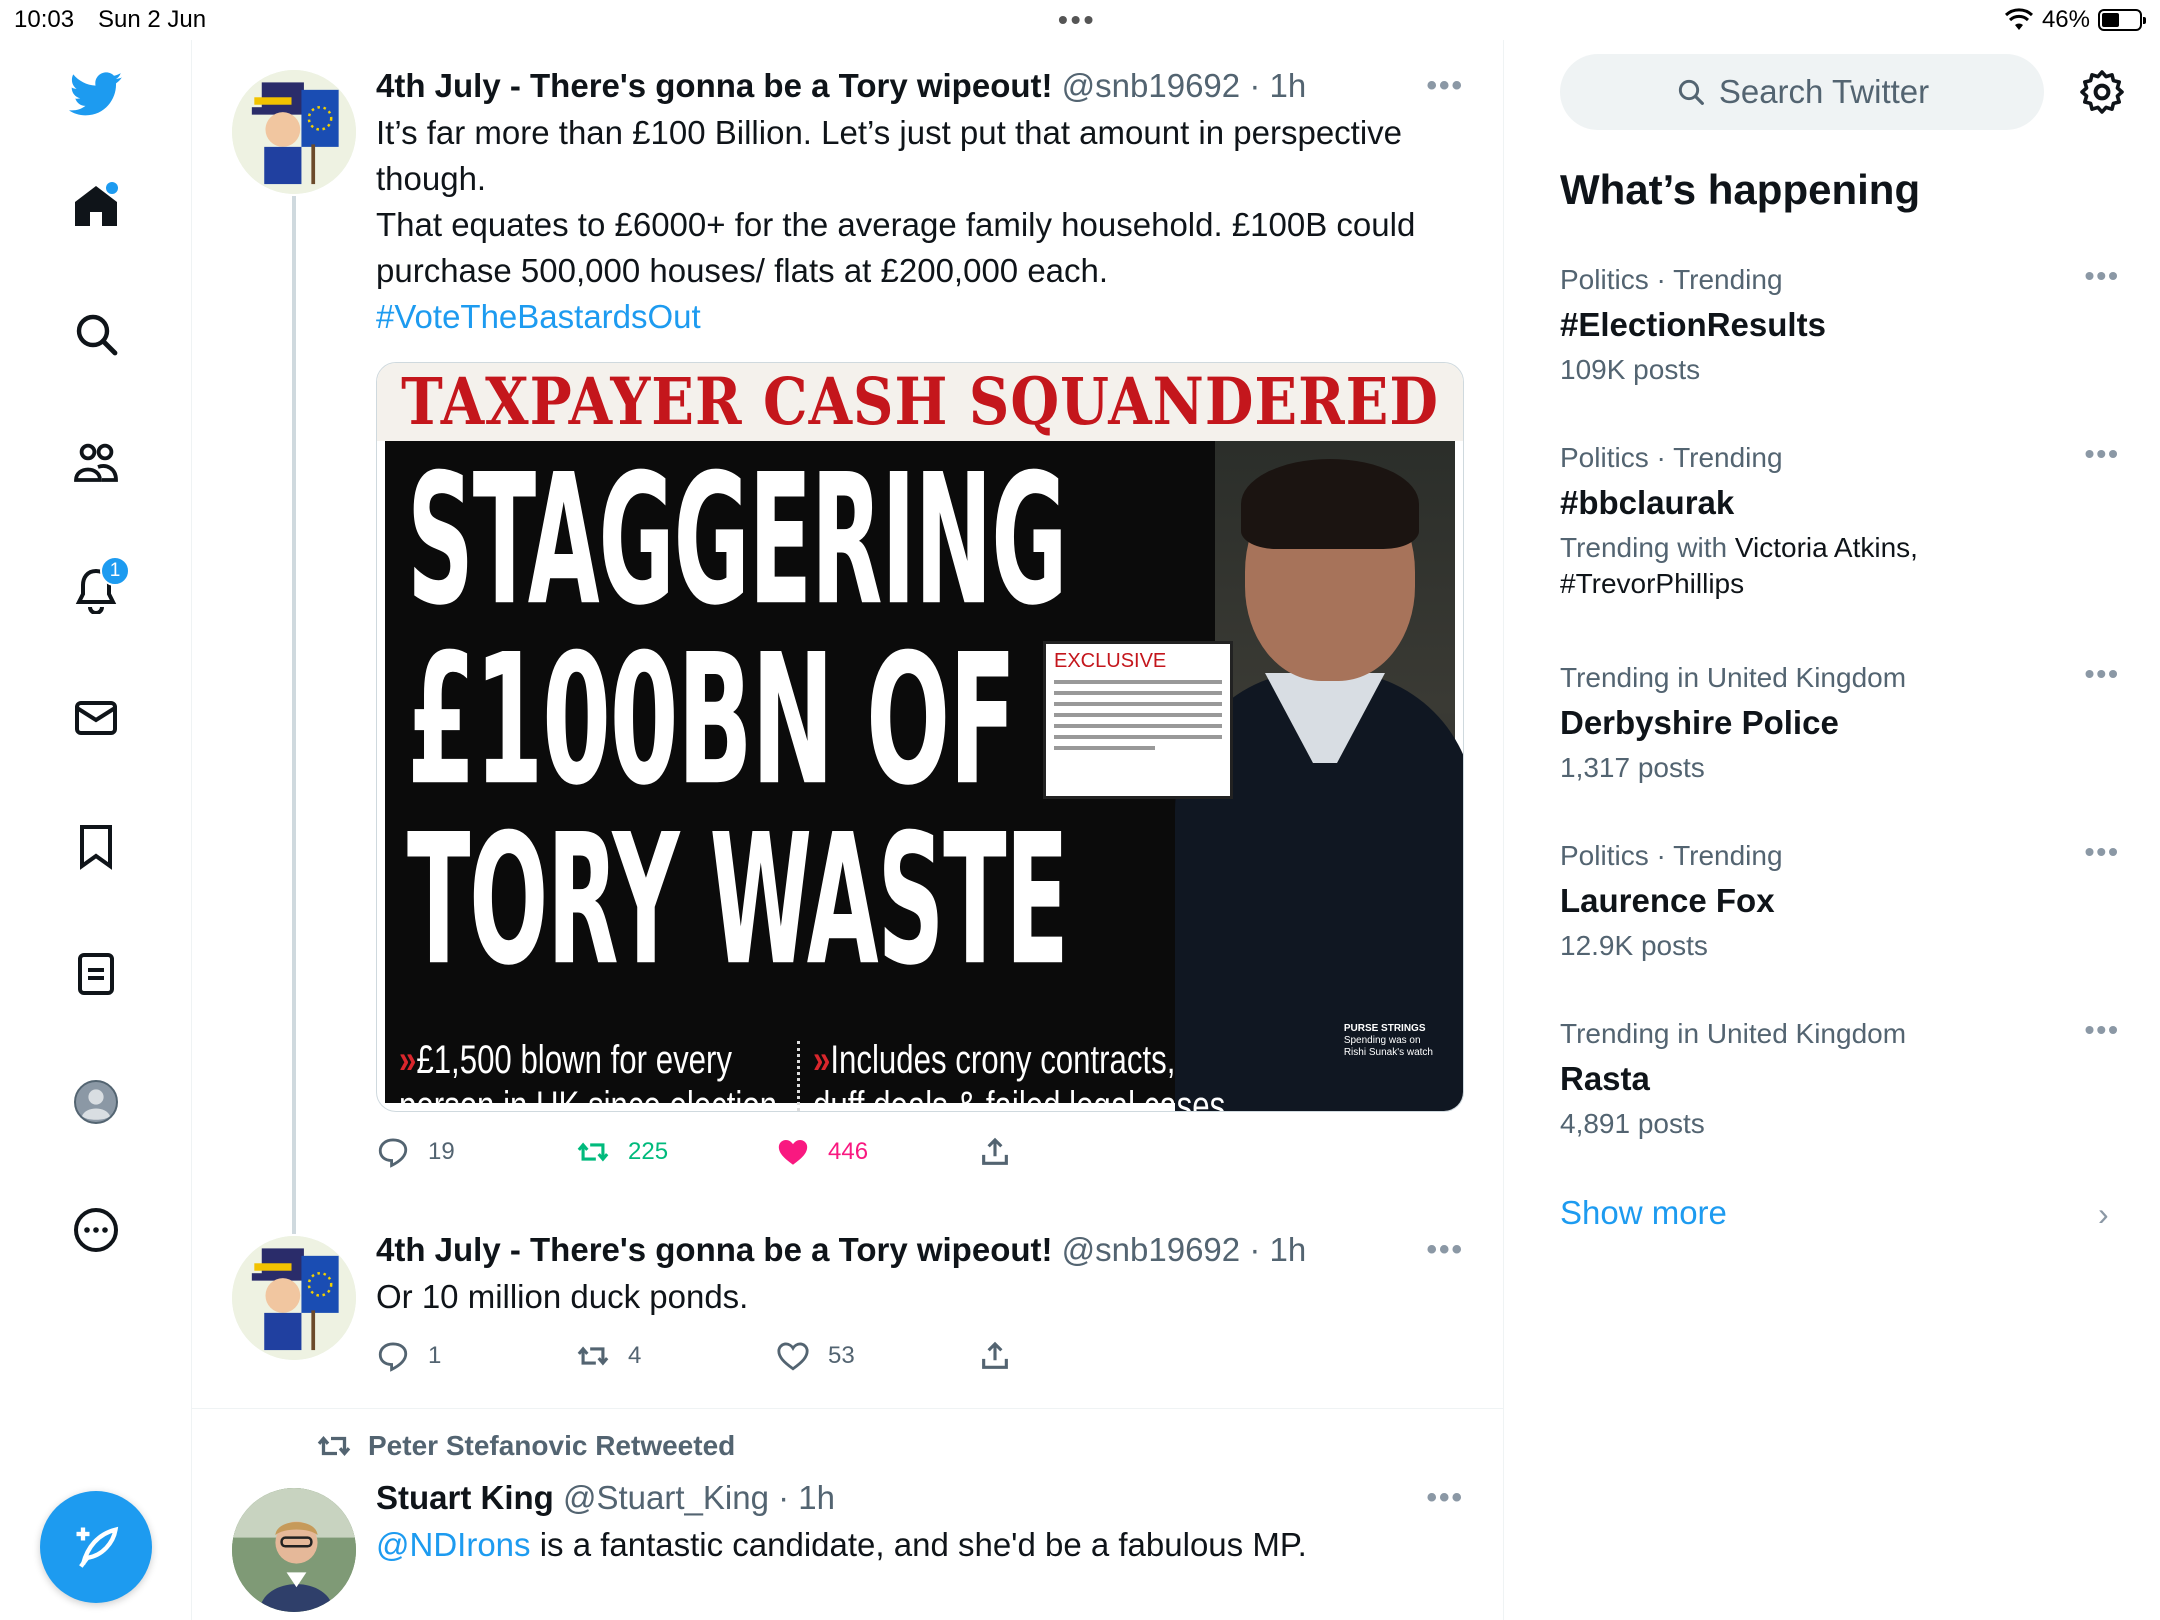  I want to click on compose-tweet-button, so click(96, 1547).